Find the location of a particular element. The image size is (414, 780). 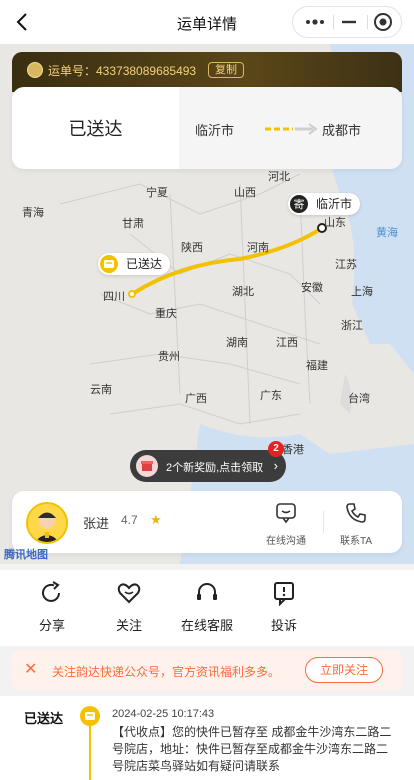

copy-button: 复制 is located at coordinates (226, 70).